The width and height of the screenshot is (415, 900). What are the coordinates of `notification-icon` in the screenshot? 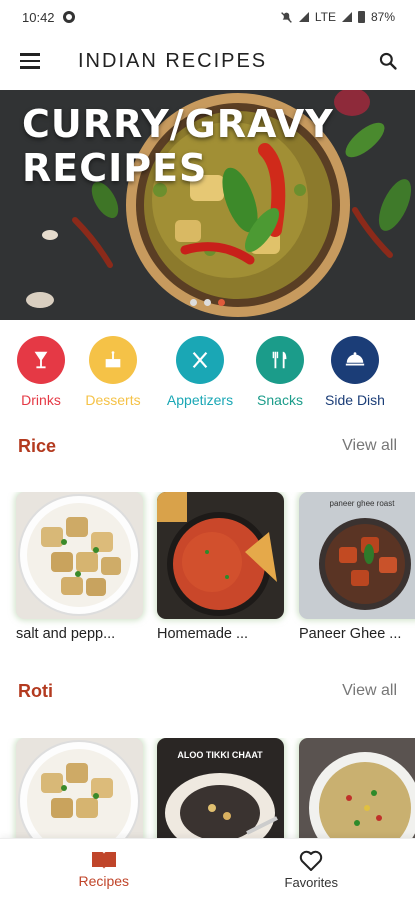 It's located at (68, 17).